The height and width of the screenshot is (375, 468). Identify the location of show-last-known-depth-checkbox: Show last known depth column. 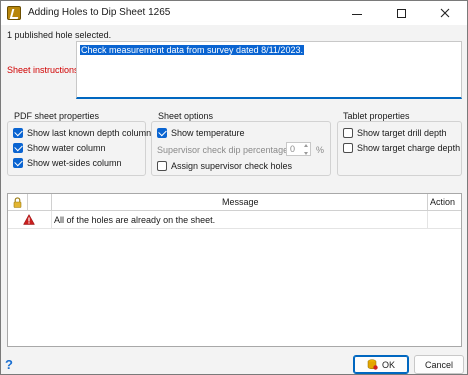
(82, 133).